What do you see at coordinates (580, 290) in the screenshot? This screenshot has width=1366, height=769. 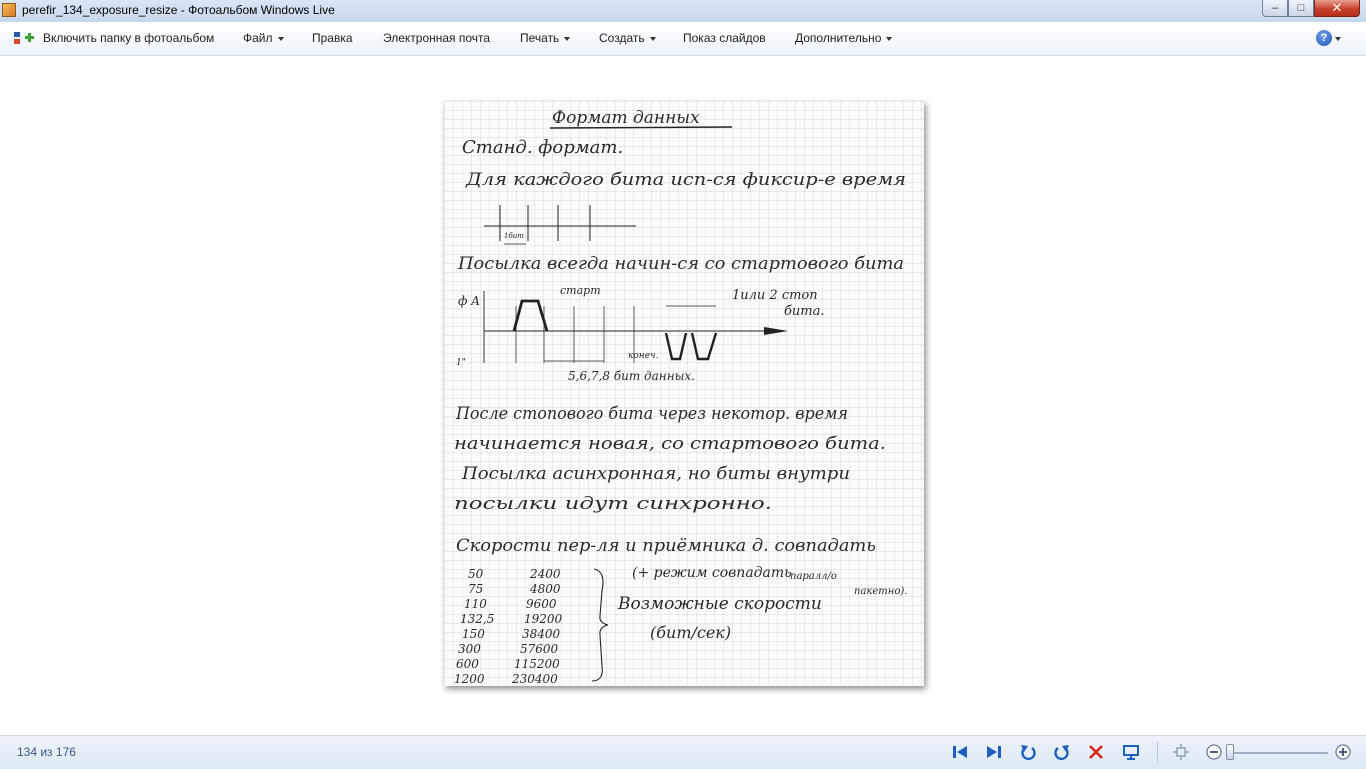 I see `start-label: старт` at bounding box center [580, 290].